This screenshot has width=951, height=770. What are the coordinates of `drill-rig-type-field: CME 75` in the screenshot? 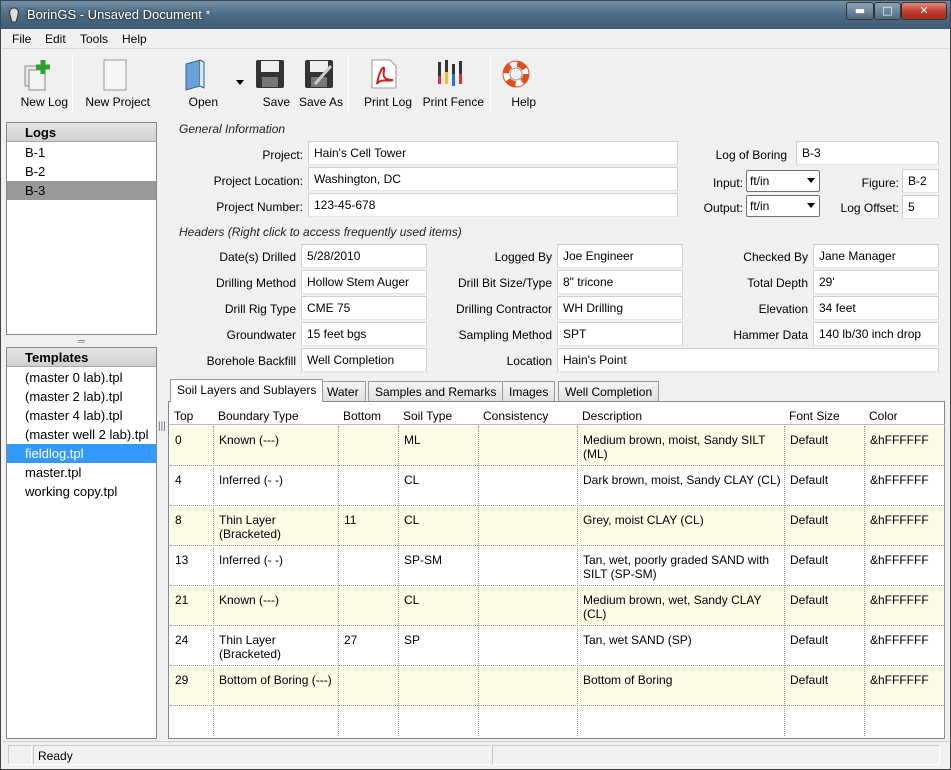 It's located at (364, 308).